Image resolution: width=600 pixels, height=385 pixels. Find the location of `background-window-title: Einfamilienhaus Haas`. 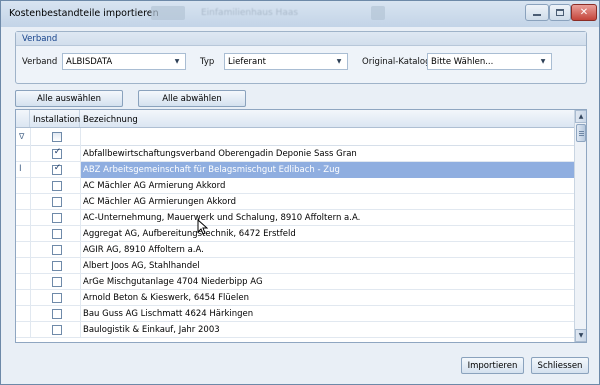

background-window-title: Einfamilienhaus Haas is located at coordinates (250, 13).